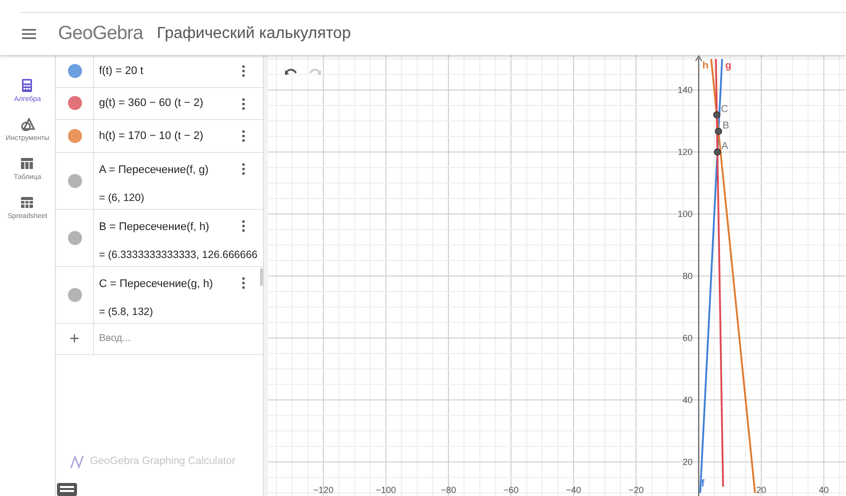  What do you see at coordinates (685, 90) in the screenshot?
I see `y-tick-label: 140` at bounding box center [685, 90].